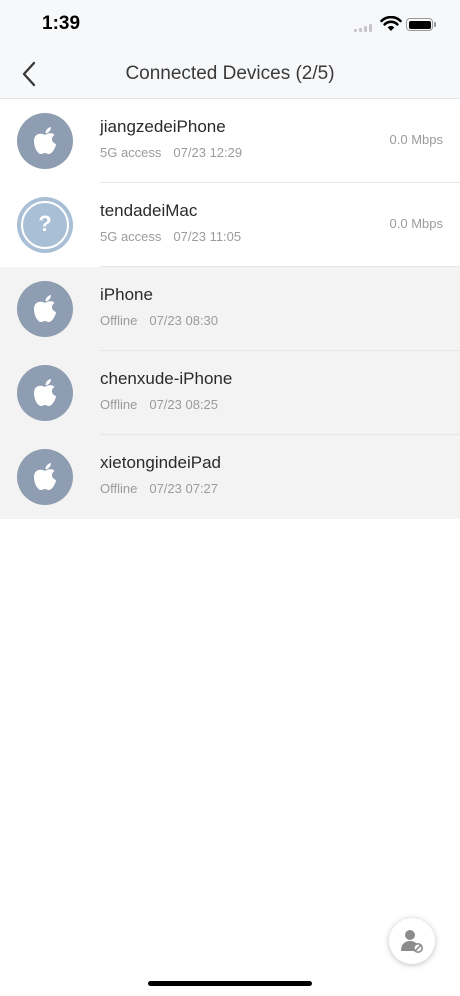  I want to click on device-time: 07/23 08:25, so click(184, 404).